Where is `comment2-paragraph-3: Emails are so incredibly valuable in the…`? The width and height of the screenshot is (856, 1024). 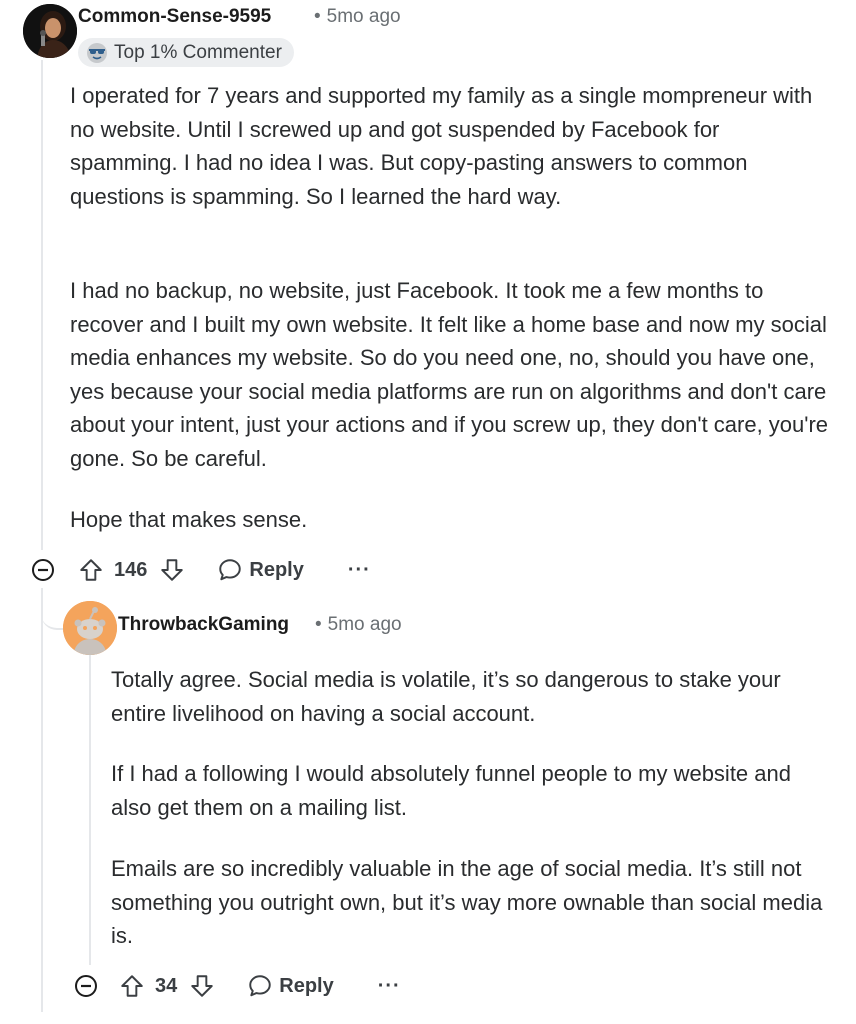
comment2-paragraph-3: Emails are so incredibly valuable in the… is located at coordinates (467, 902).